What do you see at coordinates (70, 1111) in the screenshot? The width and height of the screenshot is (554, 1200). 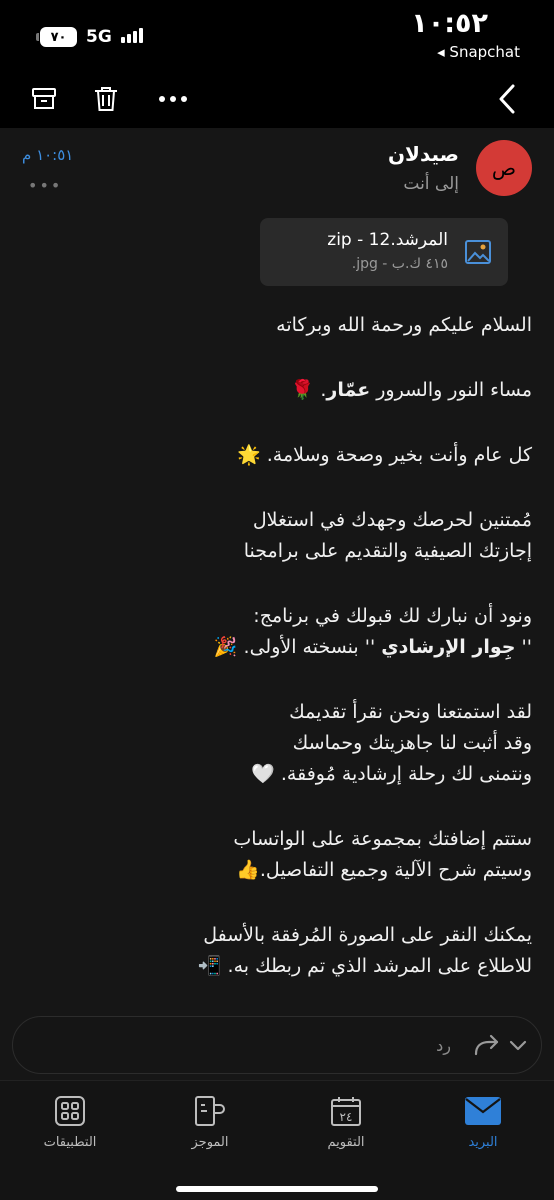 I see `apps-grid-icon` at bounding box center [70, 1111].